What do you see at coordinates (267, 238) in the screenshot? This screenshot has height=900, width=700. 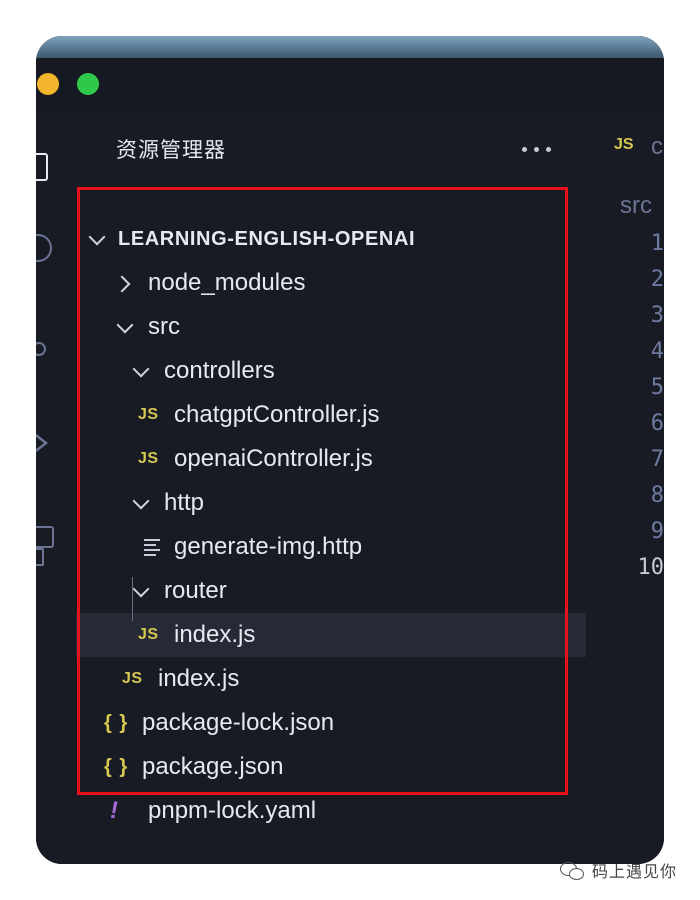 I see `workspace-name: LEARNING-ENGLISH-OPENAI` at bounding box center [267, 238].